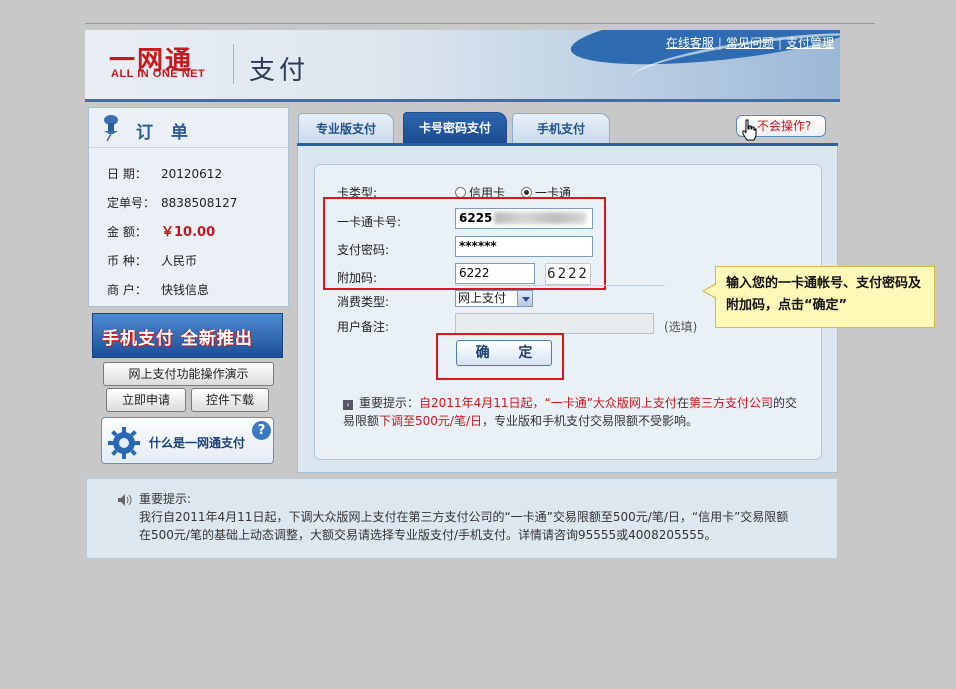 The height and width of the screenshot is (689, 956). Describe the element at coordinates (261, 430) in the screenshot. I see `question-icon: ?` at that location.